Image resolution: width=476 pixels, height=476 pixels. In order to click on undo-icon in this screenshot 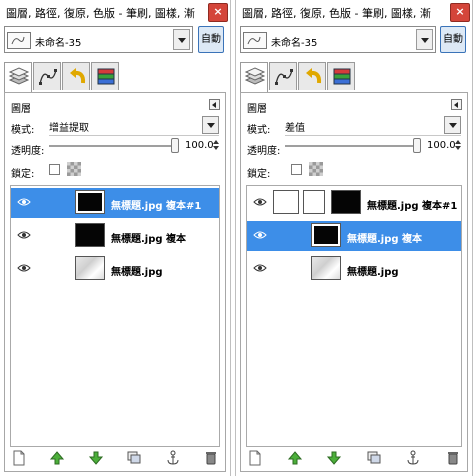, I will do `click(78, 76)`.